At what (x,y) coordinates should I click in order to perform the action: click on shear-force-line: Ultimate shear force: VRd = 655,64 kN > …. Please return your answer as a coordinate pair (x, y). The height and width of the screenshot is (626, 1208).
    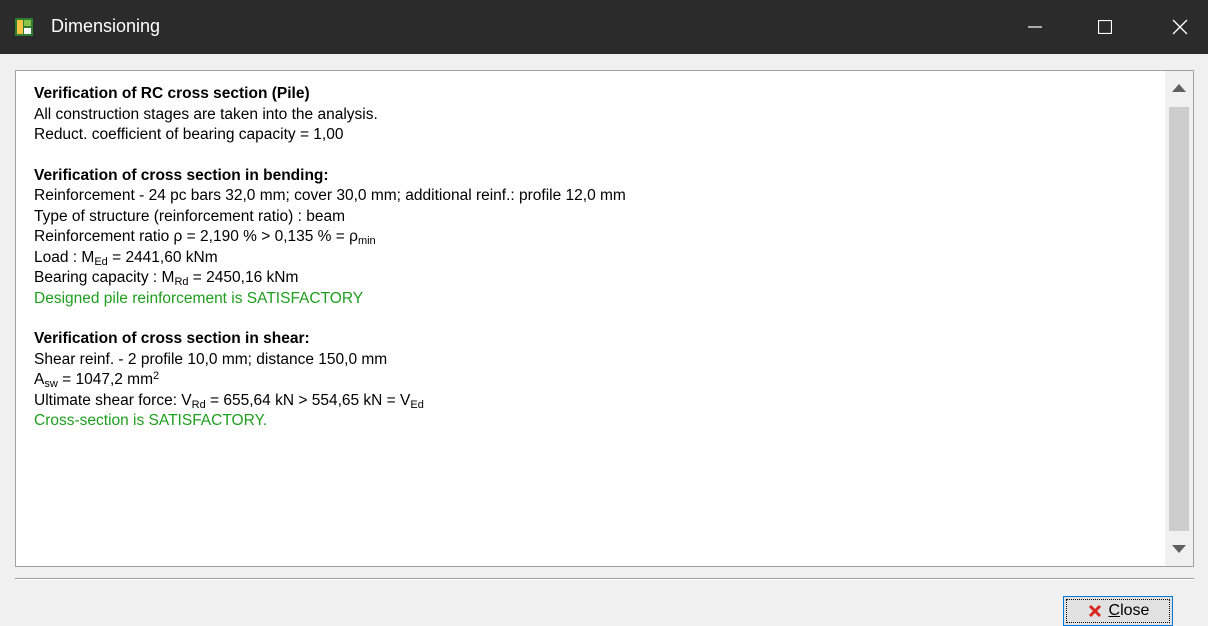
    Looking at the image, I should click on (229, 401).